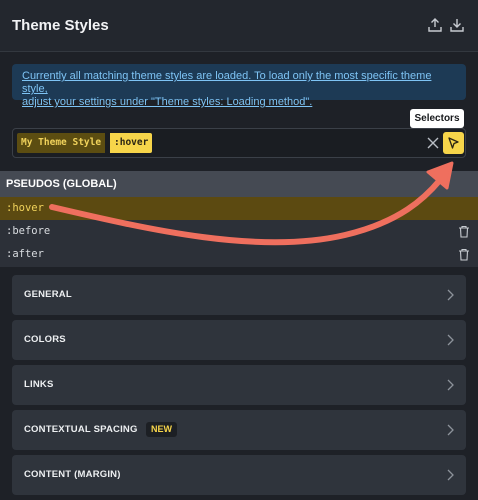  I want to click on selector-input: My Theme Style :hover, so click(239, 143).